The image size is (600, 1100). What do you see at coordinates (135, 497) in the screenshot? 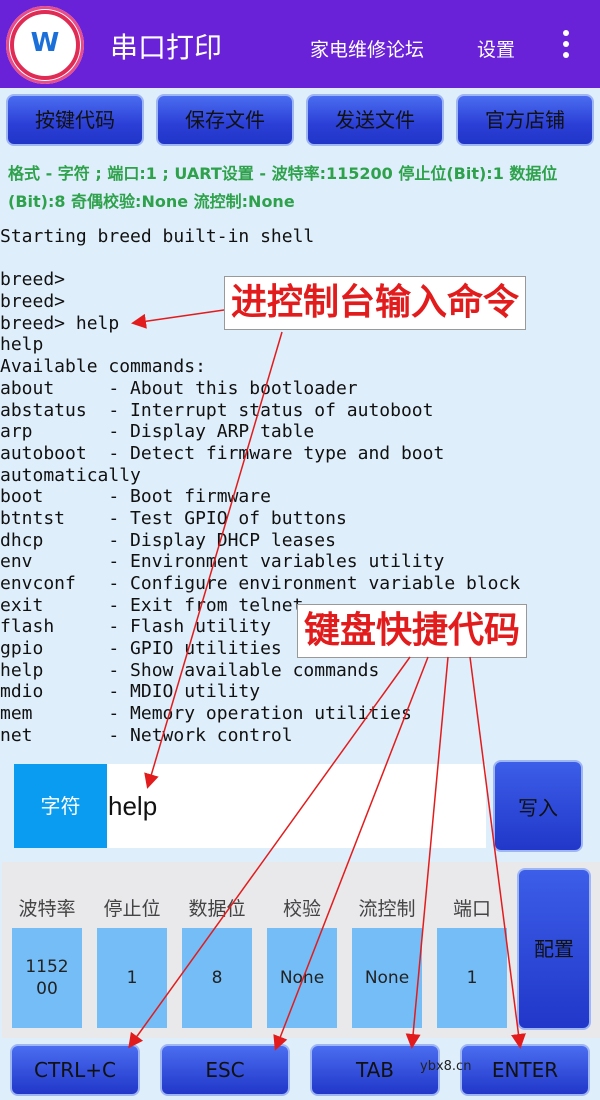
I see `console-line: boot - Boot firmware` at bounding box center [135, 497].